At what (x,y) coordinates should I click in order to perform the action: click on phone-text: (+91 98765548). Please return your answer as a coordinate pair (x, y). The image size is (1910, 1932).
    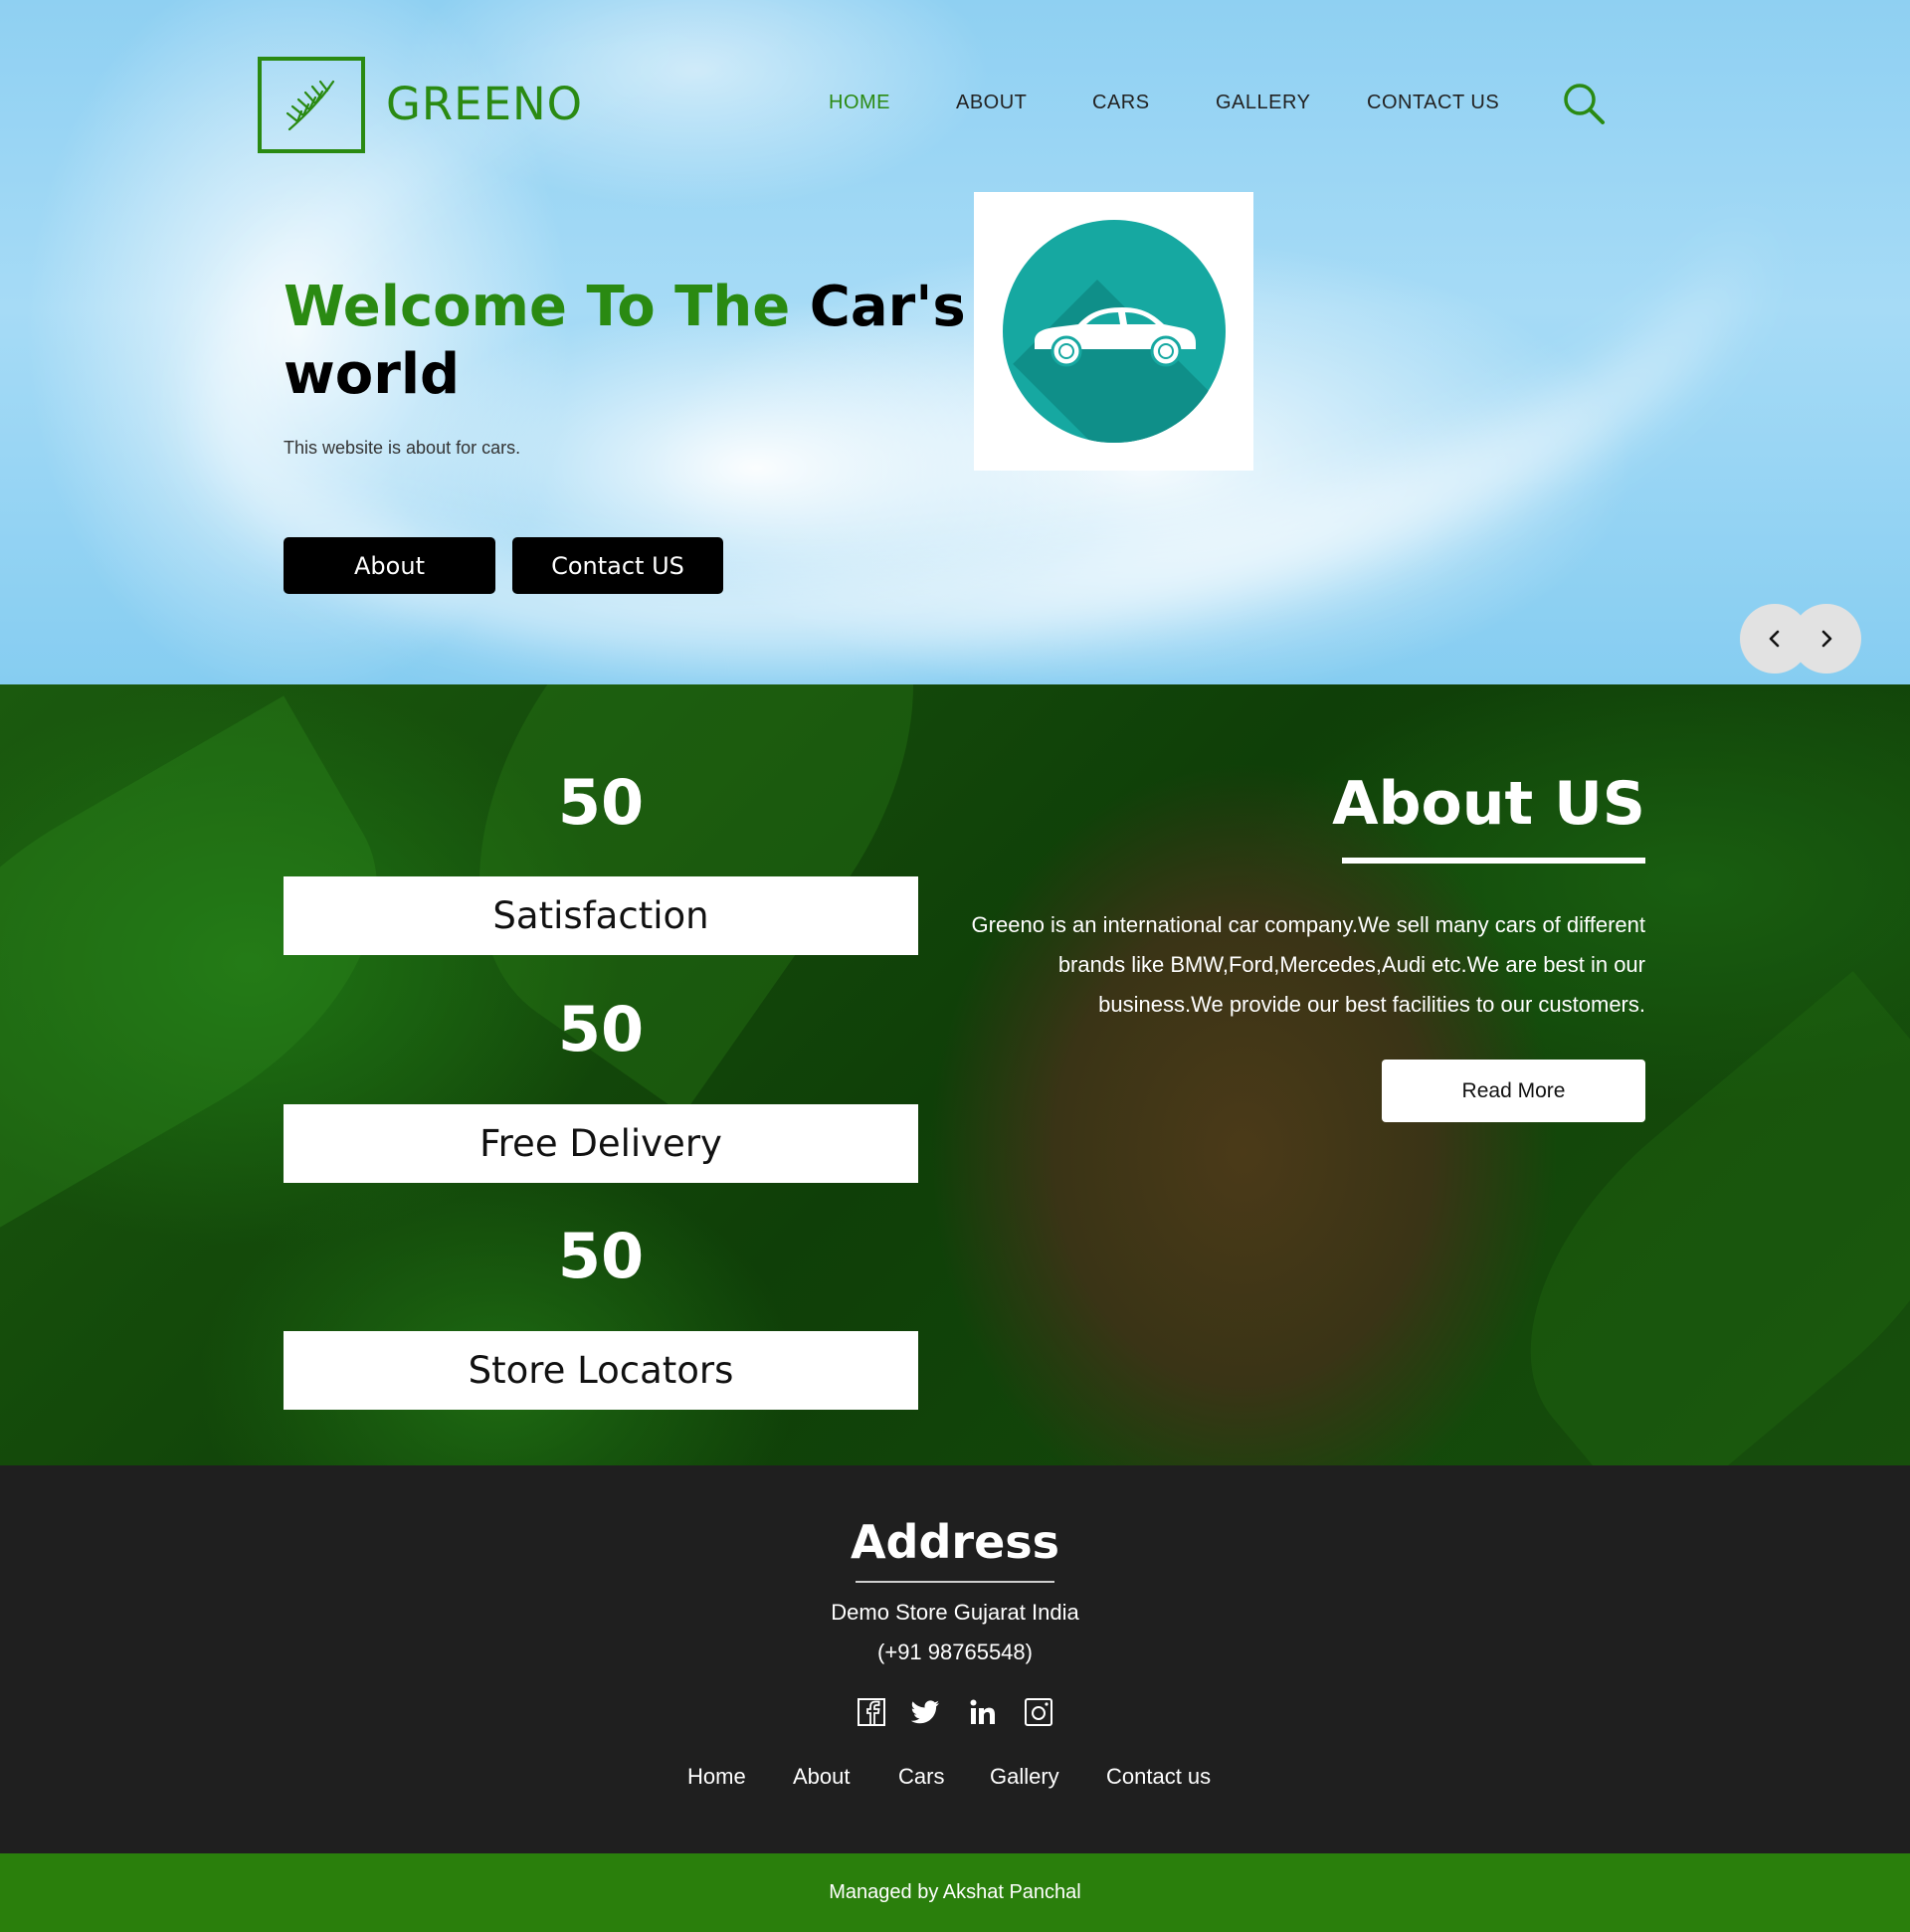
    Looking at the image, I should click on (955, 1652).